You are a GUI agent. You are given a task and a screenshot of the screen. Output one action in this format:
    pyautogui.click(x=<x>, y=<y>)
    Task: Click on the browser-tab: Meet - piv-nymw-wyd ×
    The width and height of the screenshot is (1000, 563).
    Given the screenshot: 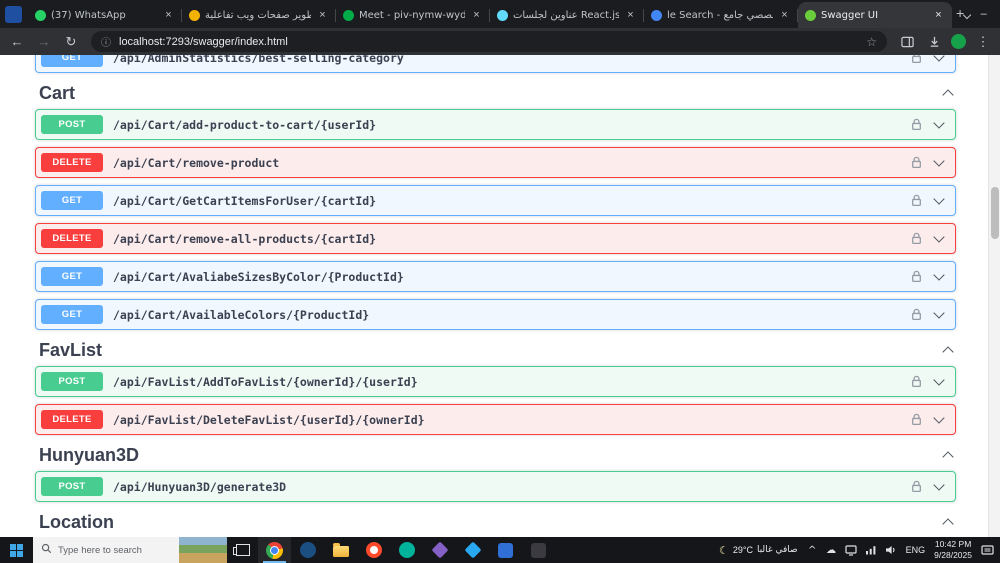 What is the action you would take?
    pyautogui.click(x=413, y=15)
    